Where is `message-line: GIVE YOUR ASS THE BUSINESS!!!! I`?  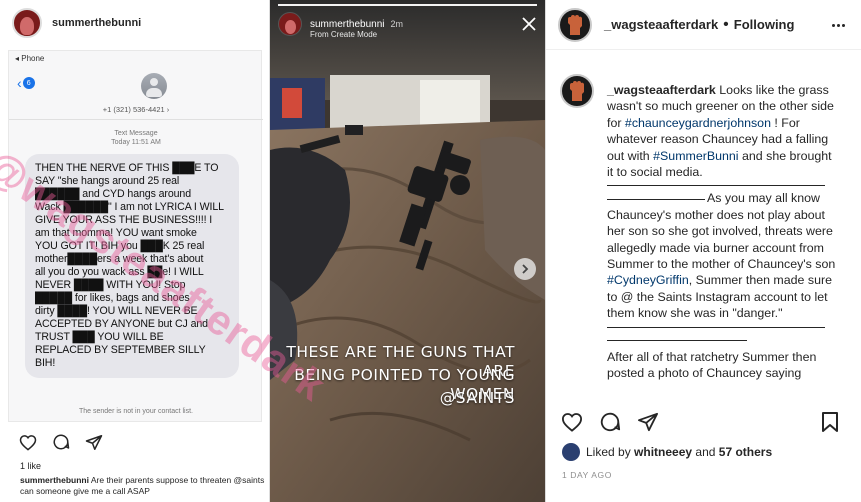
message-line: GIVE YOUR ASS THE BUSINESS!!!! I is located at coordinates (124, 220).